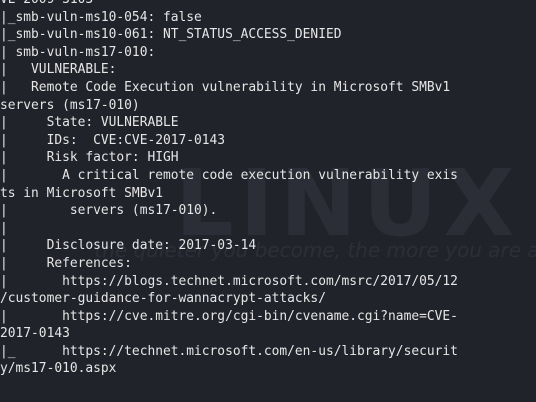 The image size is (536, 402). What do you see at coordinates (70, 105) in the screenshot?
I see `output-line: servers (ms17-010)` at bounding box center [70, 105].